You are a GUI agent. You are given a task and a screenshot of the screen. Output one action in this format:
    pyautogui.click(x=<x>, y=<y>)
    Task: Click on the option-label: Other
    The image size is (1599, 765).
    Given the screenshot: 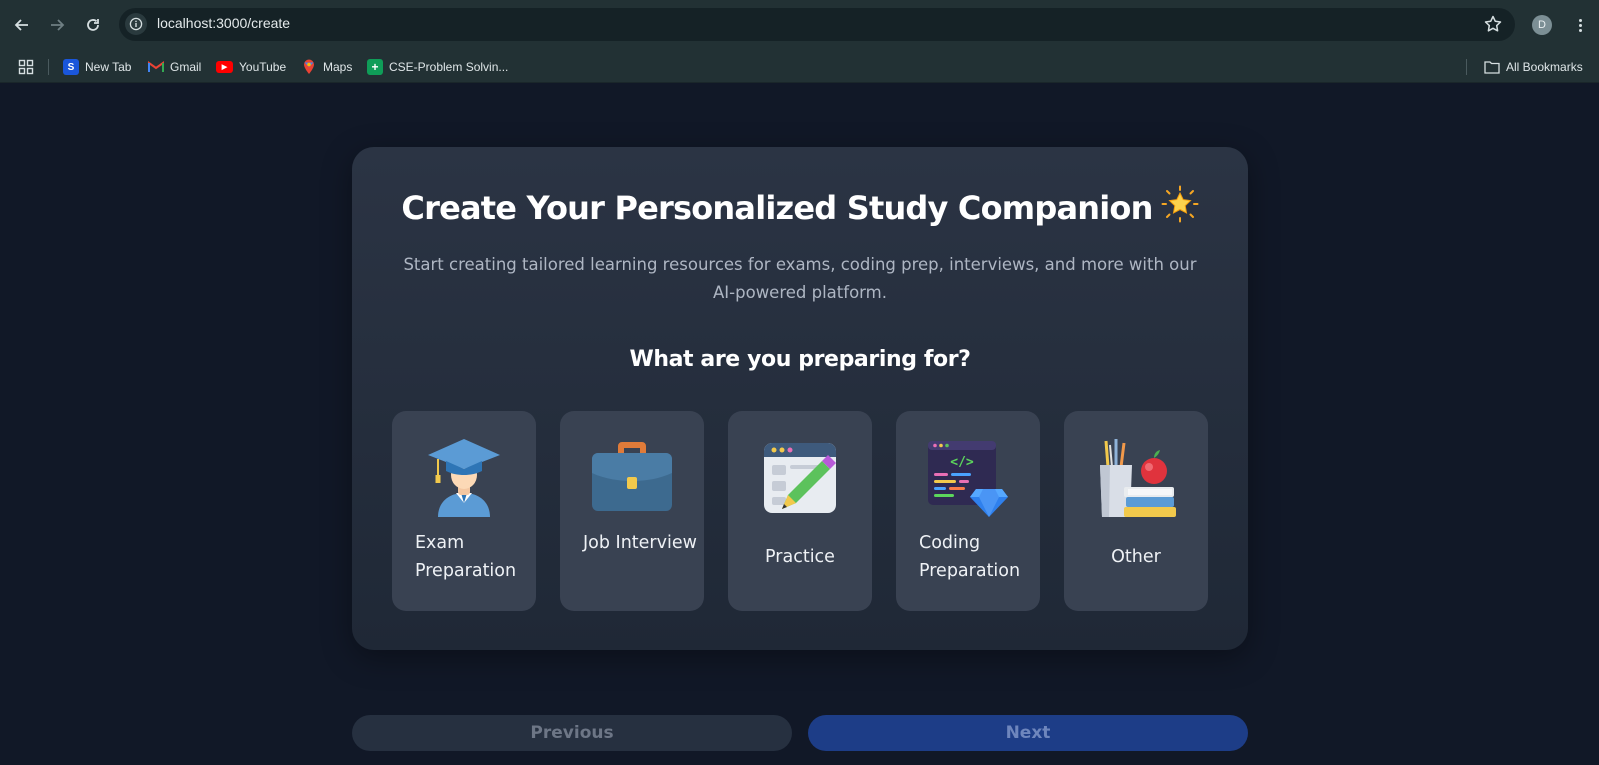 What is the action you would take?
    pyautogui.click(x=1136, y=557)
    